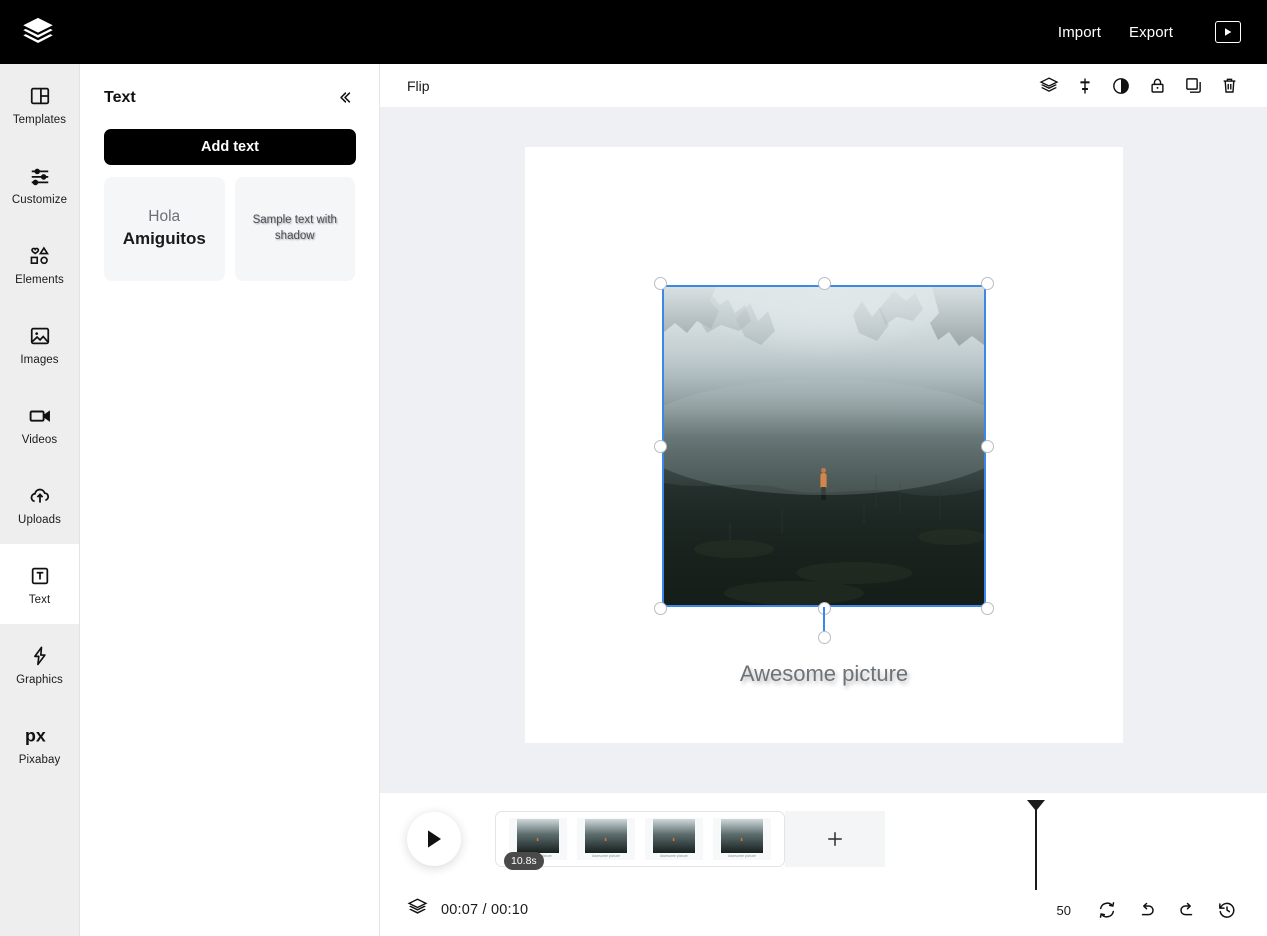 The width and height of the screenshot is (1267, 936). I want to click on sidebar-item-label: Customize, so click(39, 199).